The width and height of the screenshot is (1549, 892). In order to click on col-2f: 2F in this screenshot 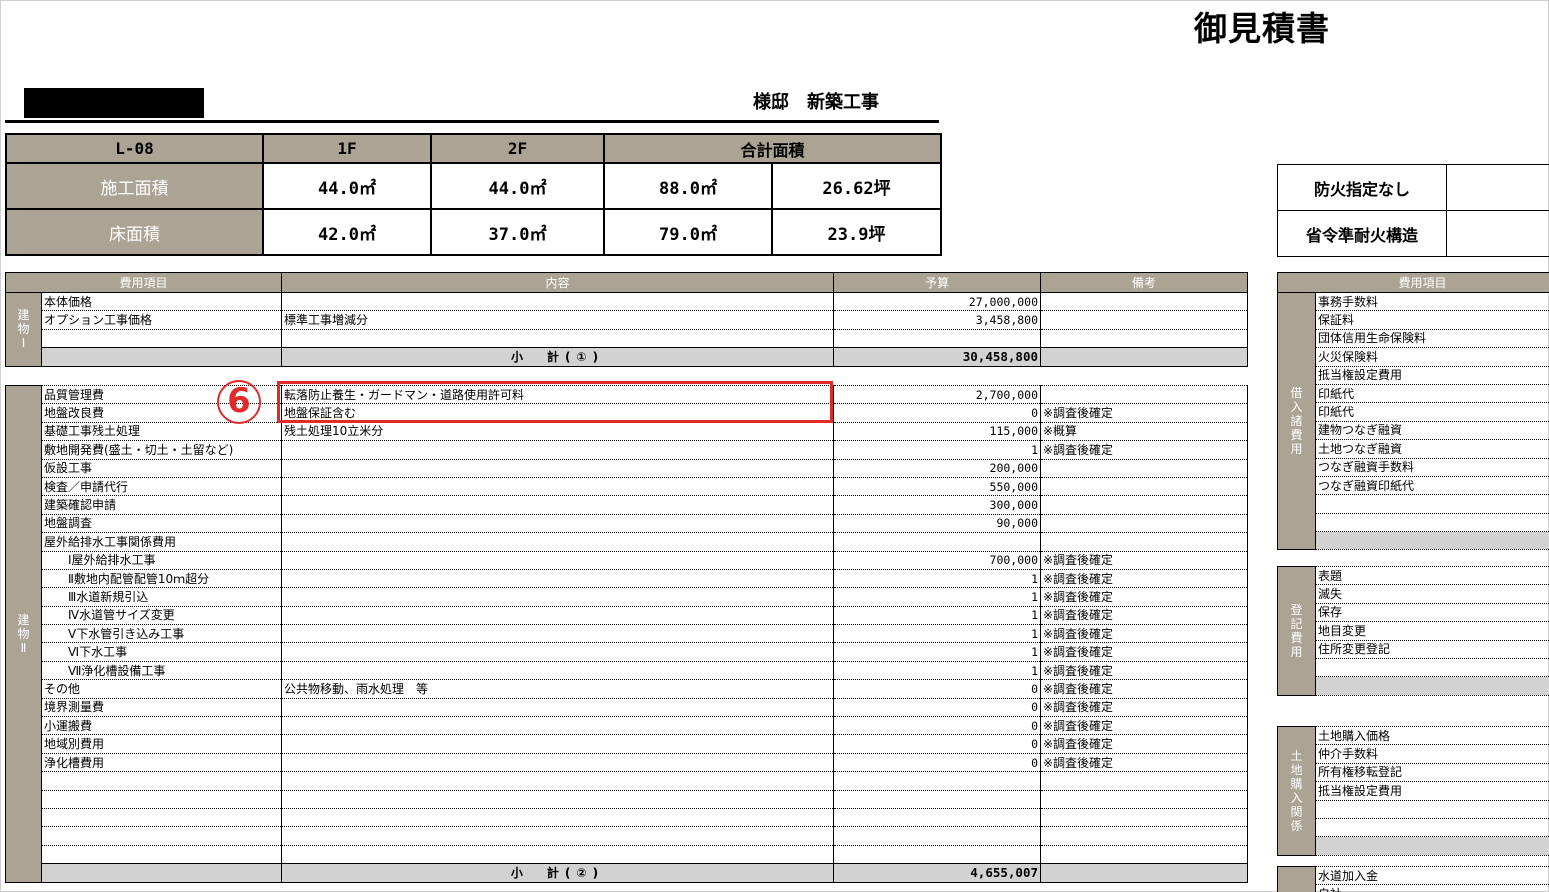, I will do `click(517, 148)`.